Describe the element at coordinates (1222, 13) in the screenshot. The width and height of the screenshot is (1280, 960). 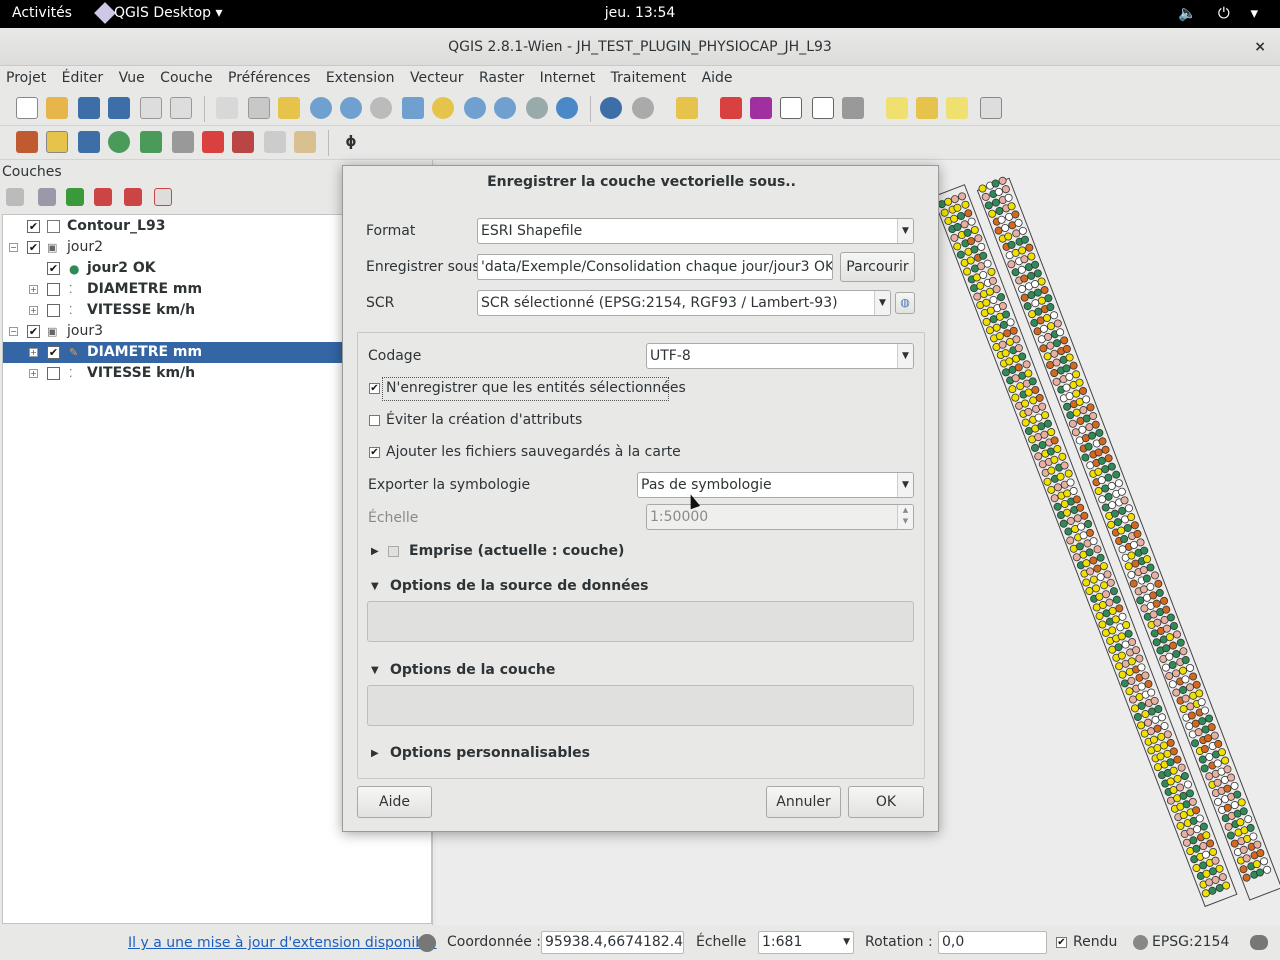
I see `system-status-icons: 🔈 ⏻ ▾` at that location.